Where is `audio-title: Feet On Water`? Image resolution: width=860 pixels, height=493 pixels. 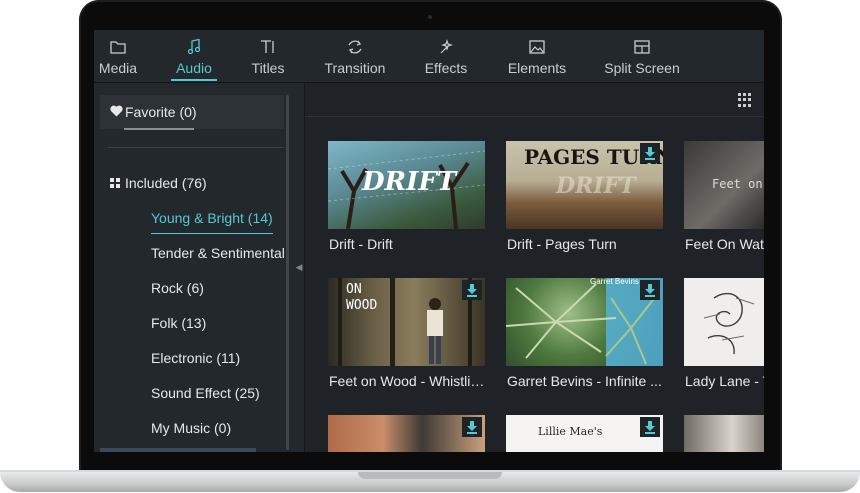 audio-title: Feet On Water is located at coordinates (724, 244).